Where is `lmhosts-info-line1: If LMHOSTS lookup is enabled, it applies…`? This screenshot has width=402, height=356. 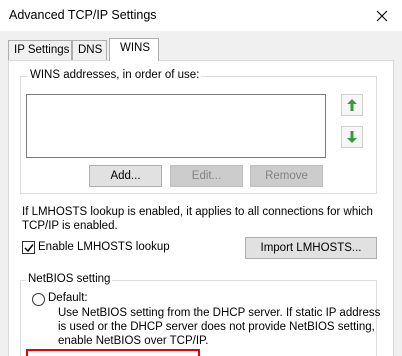
lmhosts-info-line1: If LMHOSTS lookup is enabled, it applies… is located at coordinates (197, 212).